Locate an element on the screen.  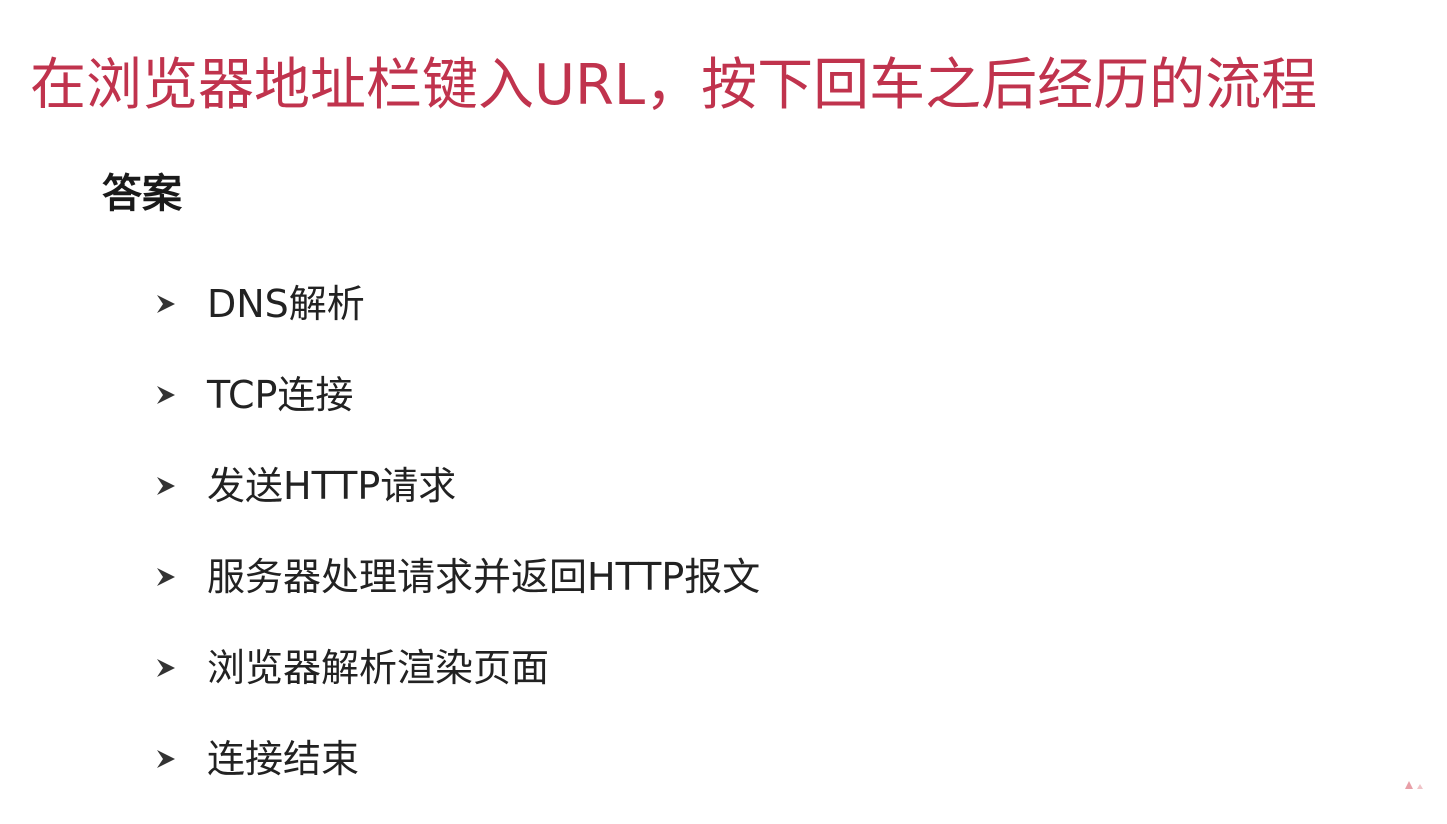
list-item: 连接结束 is located at coordinates (457, 778).